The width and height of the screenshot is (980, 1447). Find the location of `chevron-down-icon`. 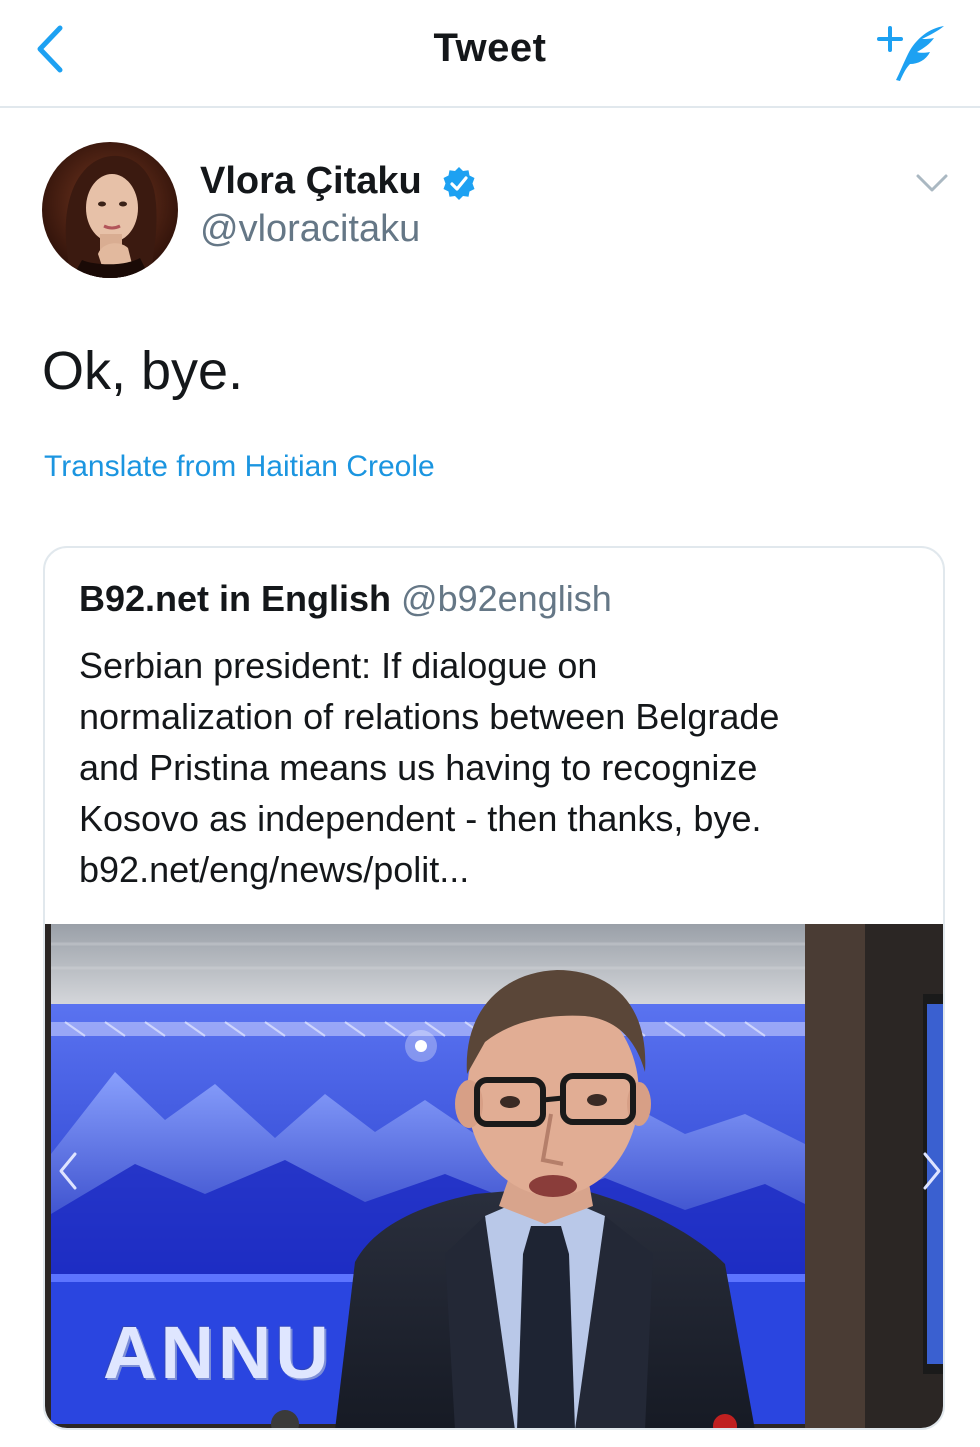

chevron-down-icon is located at coordinates (932, 183).